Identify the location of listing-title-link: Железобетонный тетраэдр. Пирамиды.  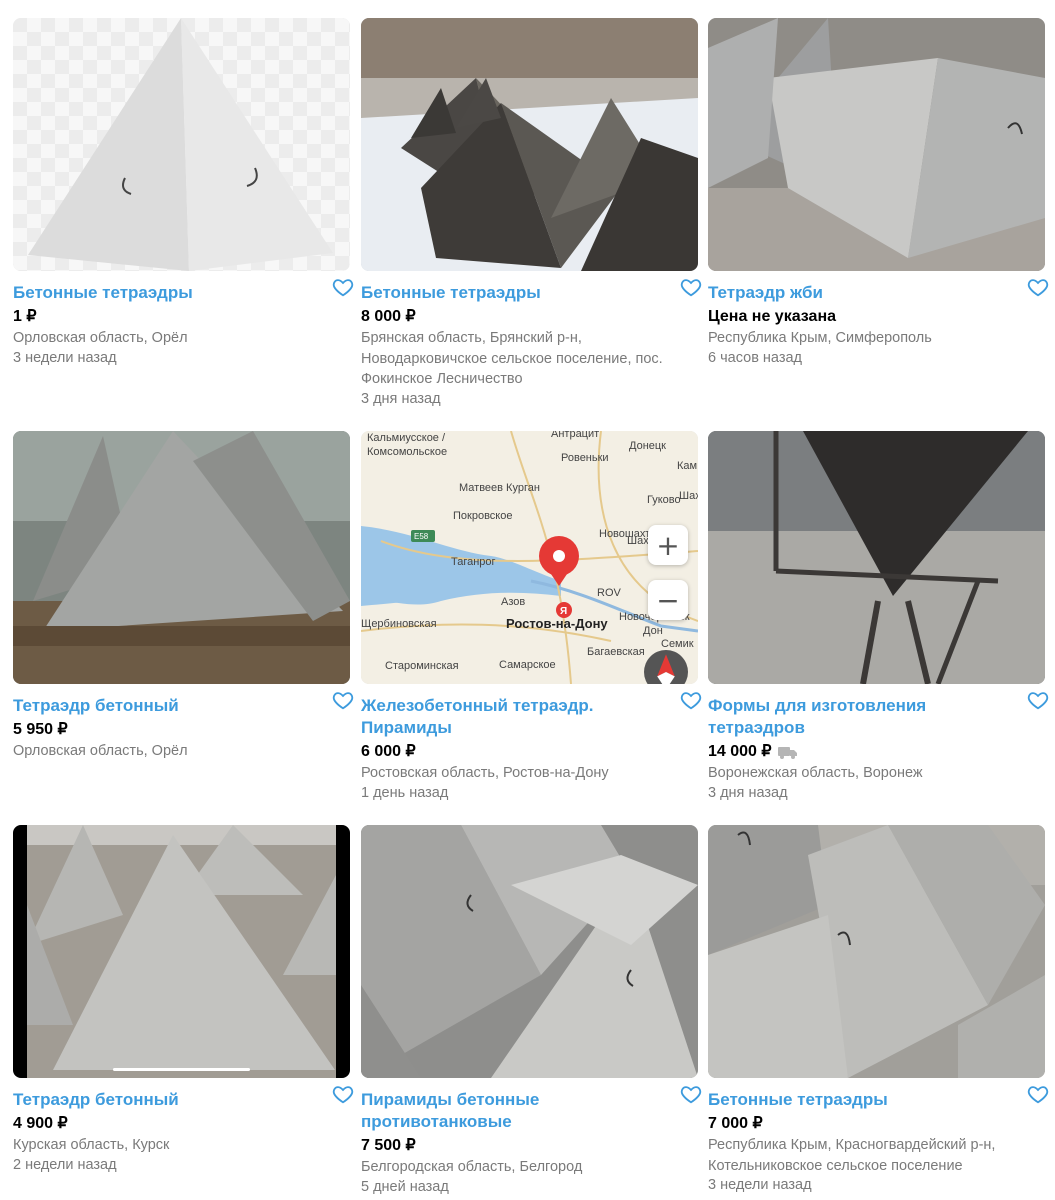
(514, 717).